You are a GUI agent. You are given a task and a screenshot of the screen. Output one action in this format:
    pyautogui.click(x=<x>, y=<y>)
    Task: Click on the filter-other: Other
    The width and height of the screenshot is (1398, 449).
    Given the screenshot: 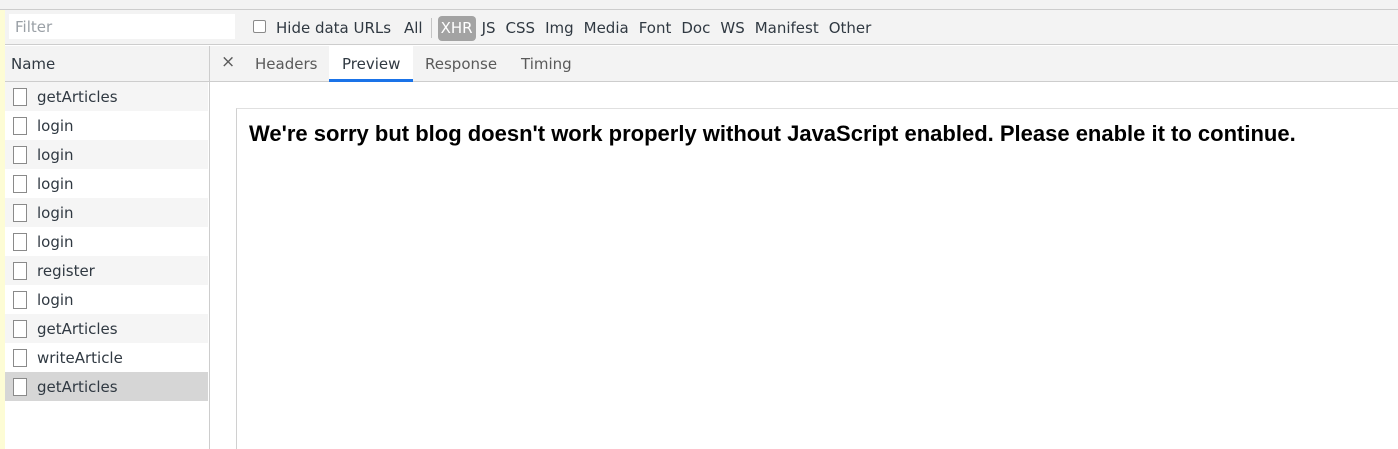 What is the action you would take?
    pyautogui.click(x=850, y=28)
    